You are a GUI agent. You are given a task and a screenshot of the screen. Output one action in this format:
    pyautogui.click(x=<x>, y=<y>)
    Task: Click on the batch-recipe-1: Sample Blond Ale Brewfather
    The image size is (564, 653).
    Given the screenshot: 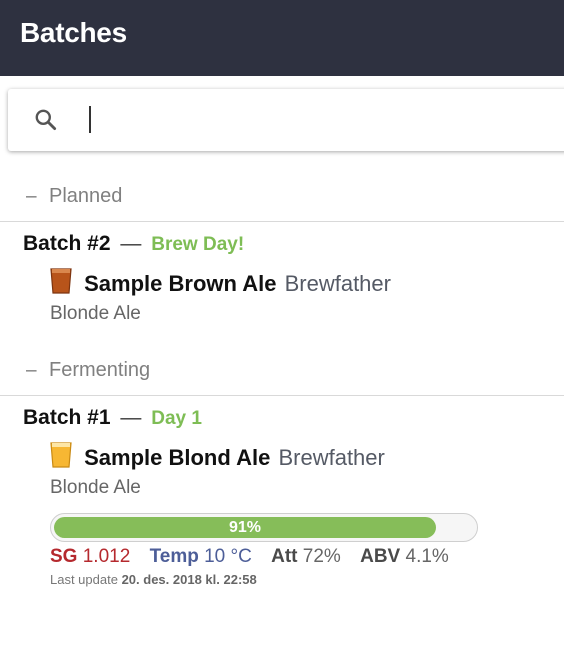 What is the action you would take?
    pyautogui.click(x=217, y=456)
    